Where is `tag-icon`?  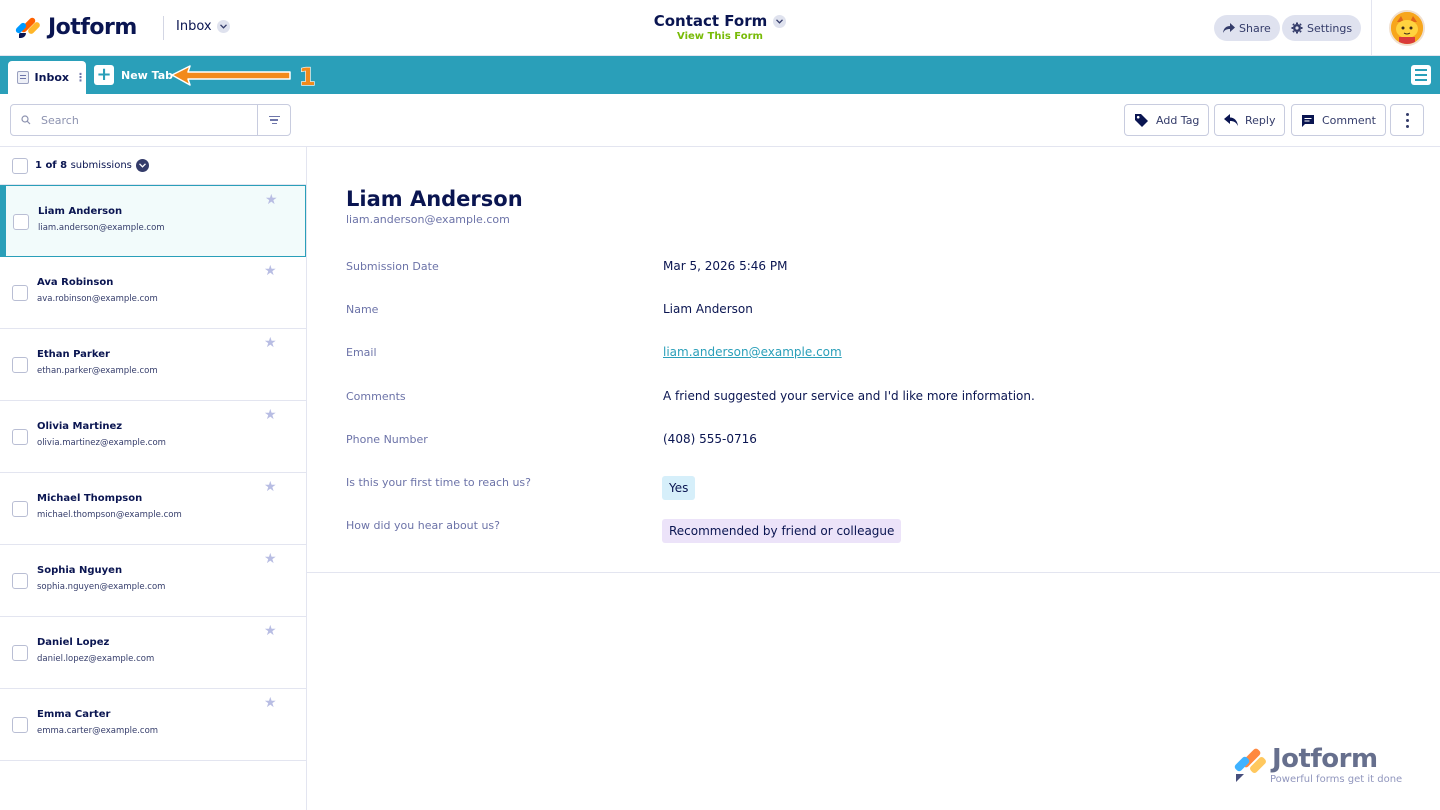
tag-icon is located at coordinates (1141, 120).